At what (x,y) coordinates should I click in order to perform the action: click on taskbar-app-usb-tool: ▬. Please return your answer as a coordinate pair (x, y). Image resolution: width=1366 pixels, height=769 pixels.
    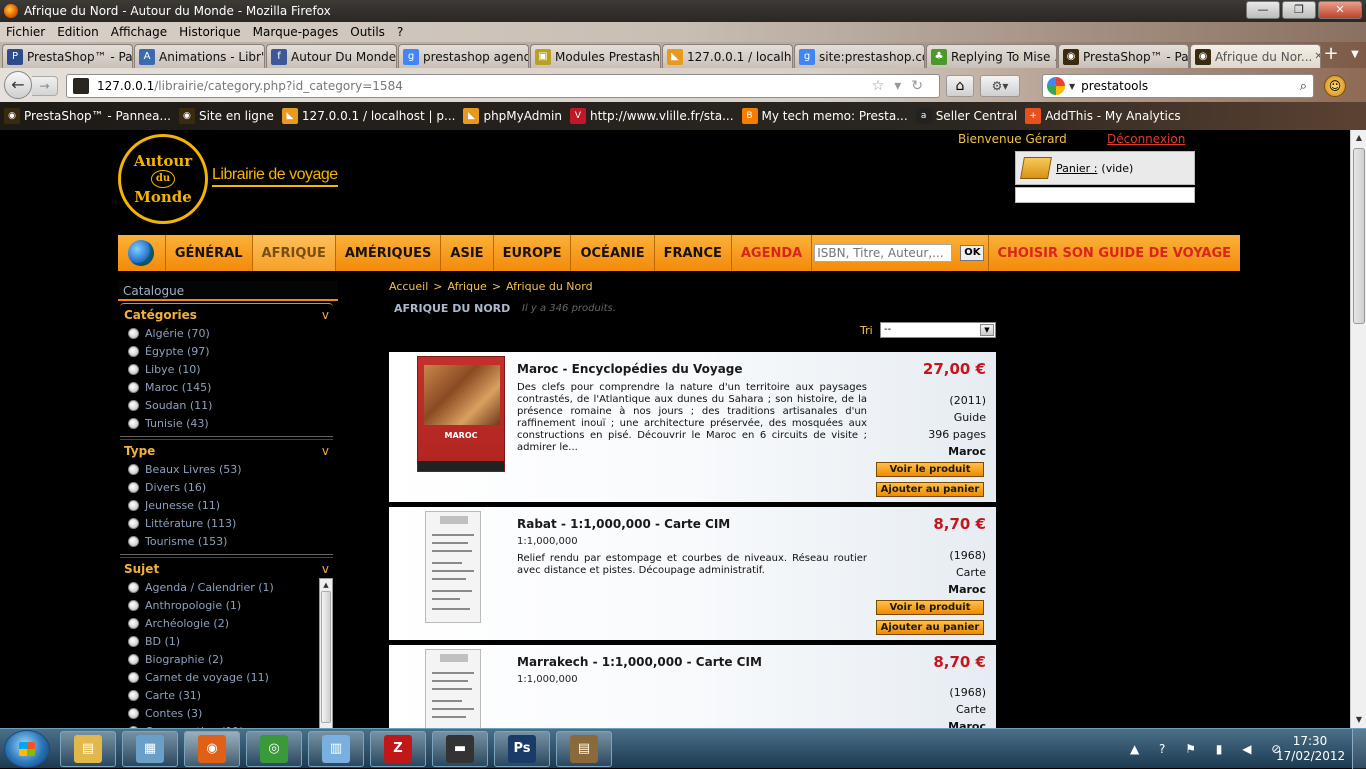
    Looking at the image, I should click on (460, 749).